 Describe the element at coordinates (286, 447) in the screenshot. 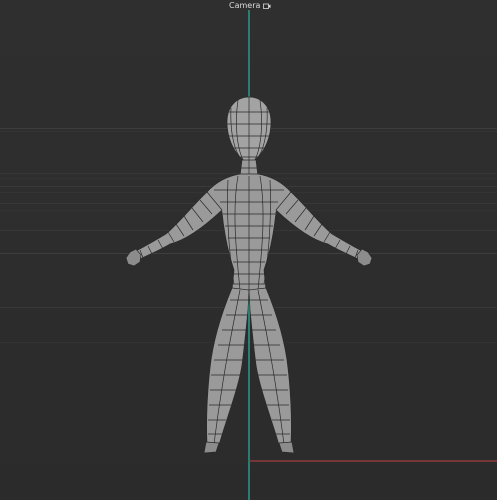

I see `mesh-right-foot` at that location.